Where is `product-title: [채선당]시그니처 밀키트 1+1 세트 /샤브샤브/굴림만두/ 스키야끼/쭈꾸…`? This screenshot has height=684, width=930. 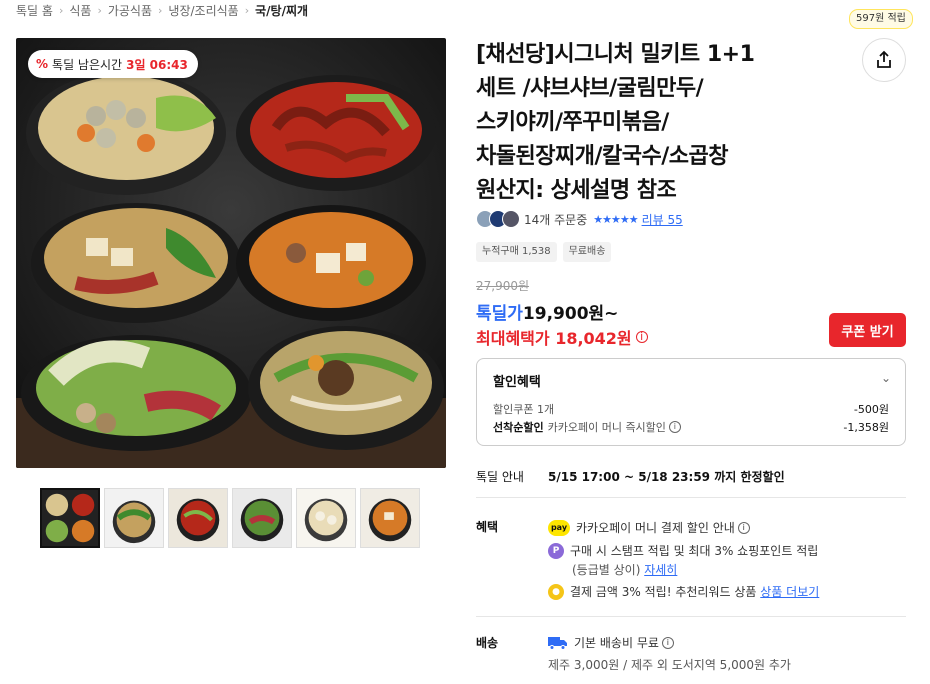 product-title: [채선당]시그니처 밀키트 1+1 세트 /샤브샤브/굴림만두/ 스키야끼/쭈꾸… is located at coordinates (656, 123).